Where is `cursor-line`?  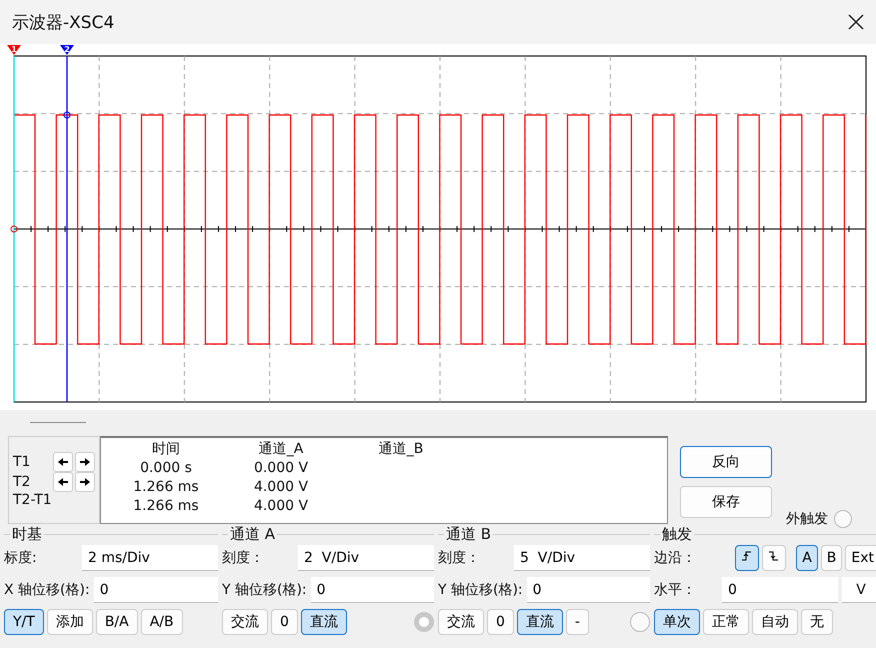
cursor-line is located at coordinates (67, 229).